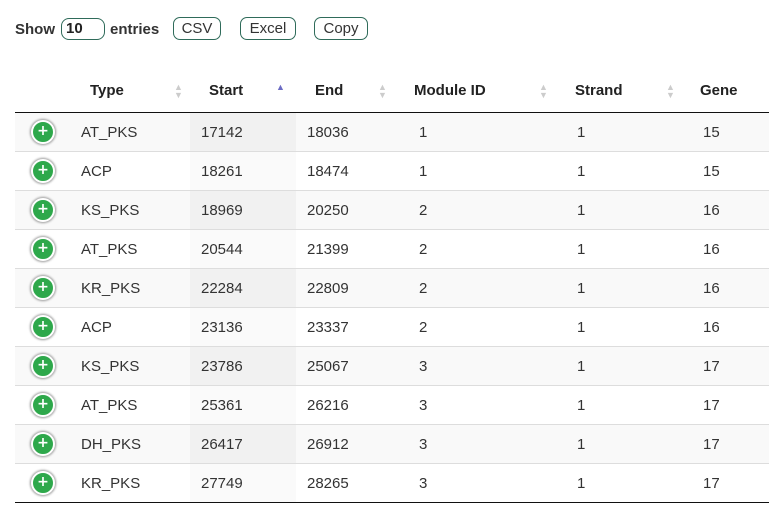 The height and width of the screenshot is (519, 769). I want to click on table-row: + ACP 23136 23337 2 1 16, so click(392, 327).